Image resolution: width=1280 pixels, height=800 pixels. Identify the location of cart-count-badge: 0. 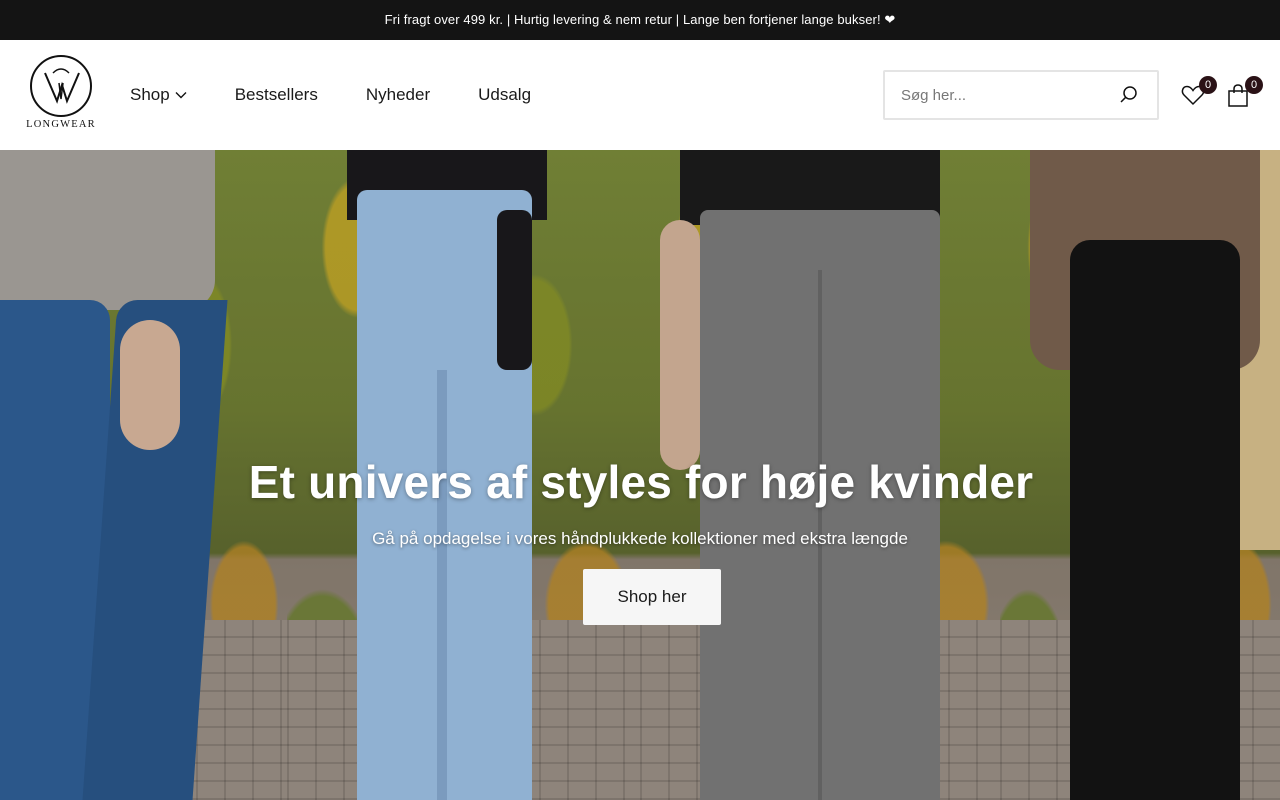
(1254, 85).